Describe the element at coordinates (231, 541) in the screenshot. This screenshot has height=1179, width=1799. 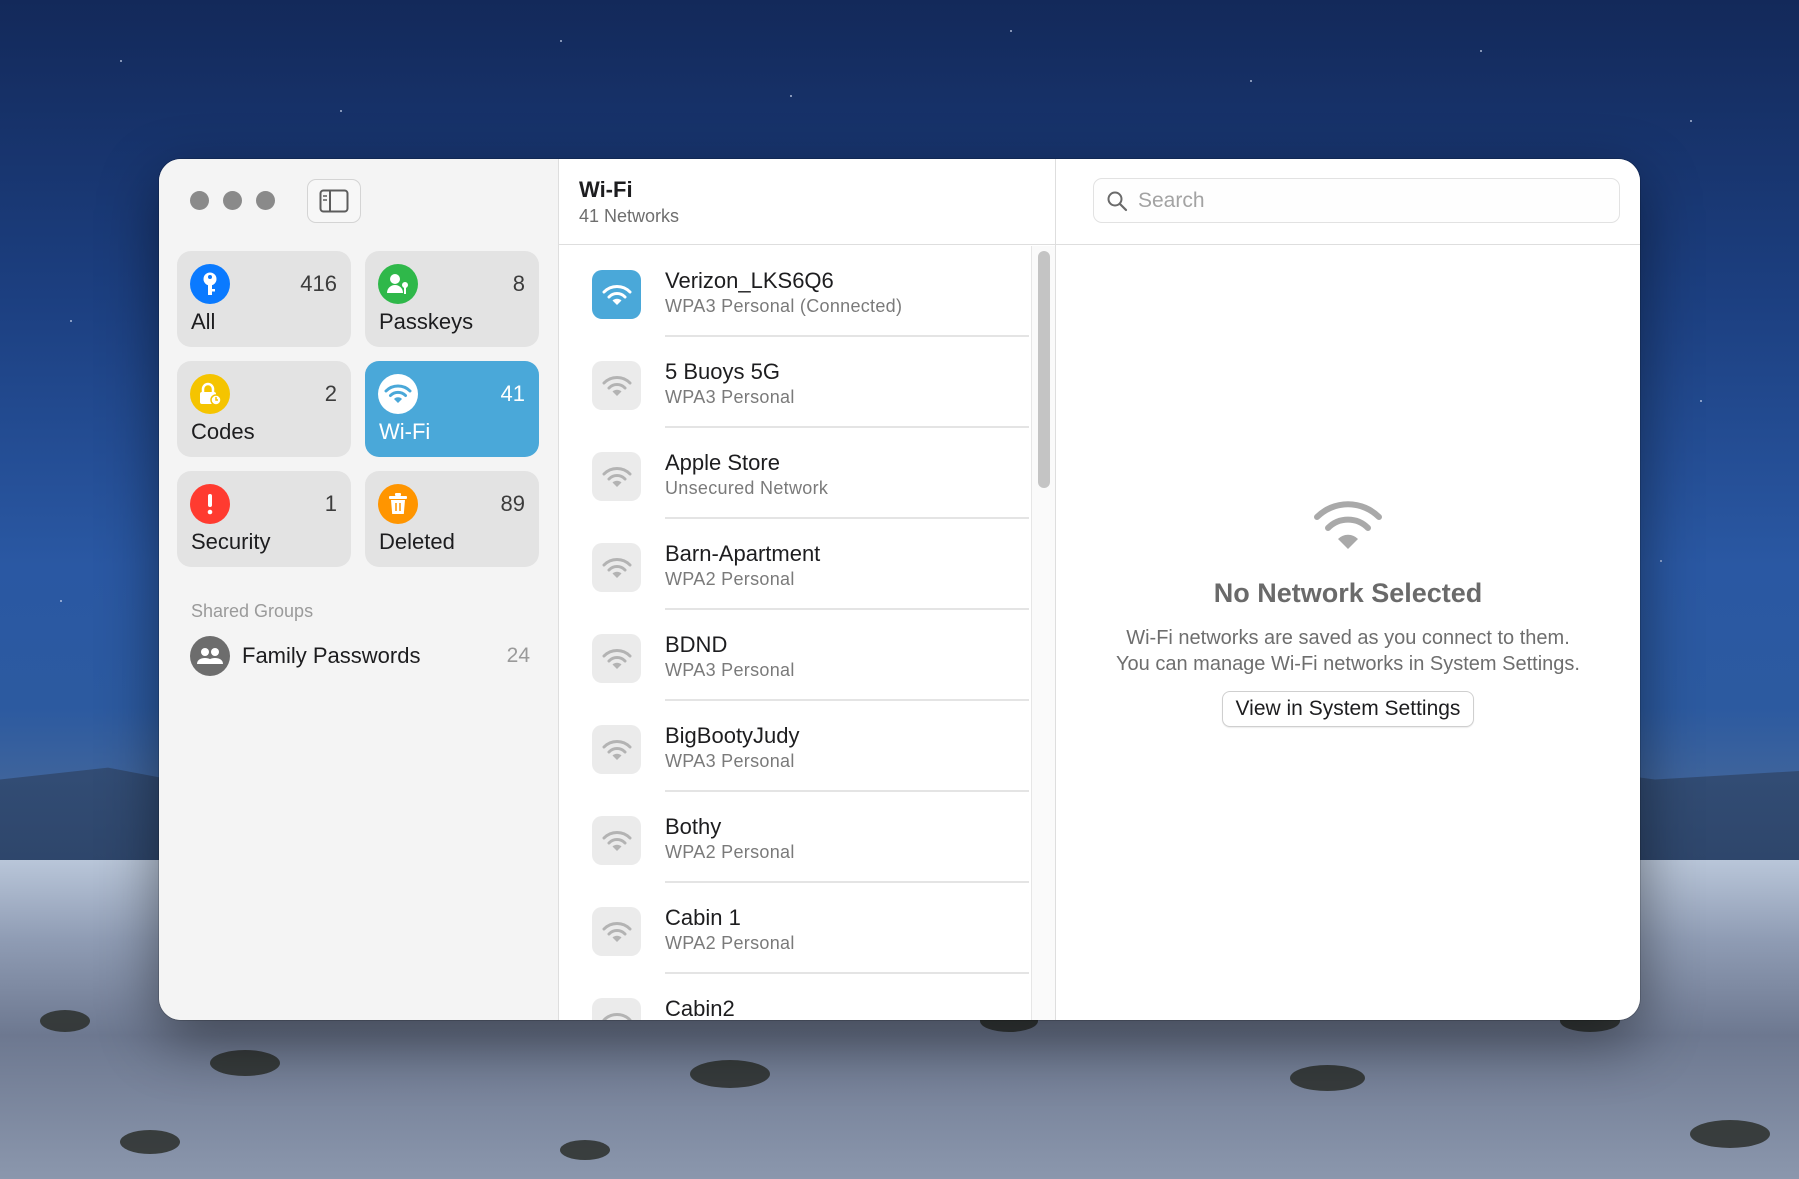
I see `tile-label: Security` at that location.